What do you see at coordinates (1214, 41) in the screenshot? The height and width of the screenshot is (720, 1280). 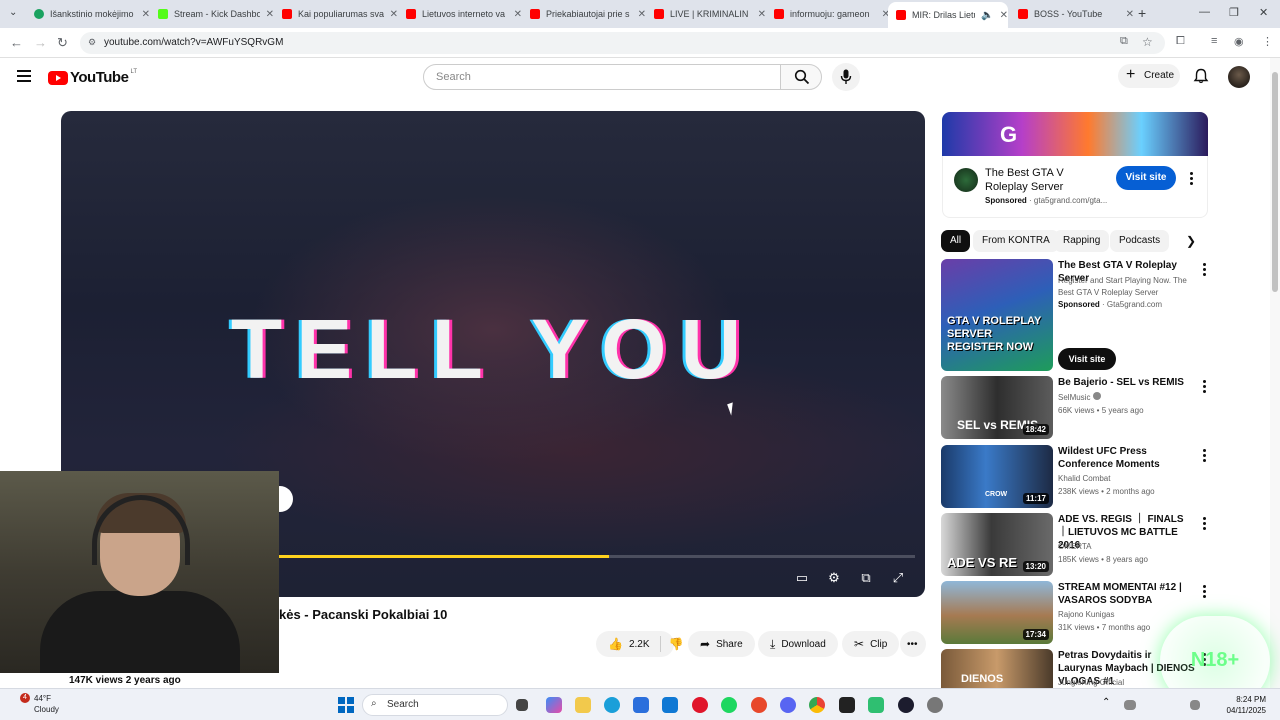 I see `media-control-icon: ≡` at bounding box center [1214, 41].